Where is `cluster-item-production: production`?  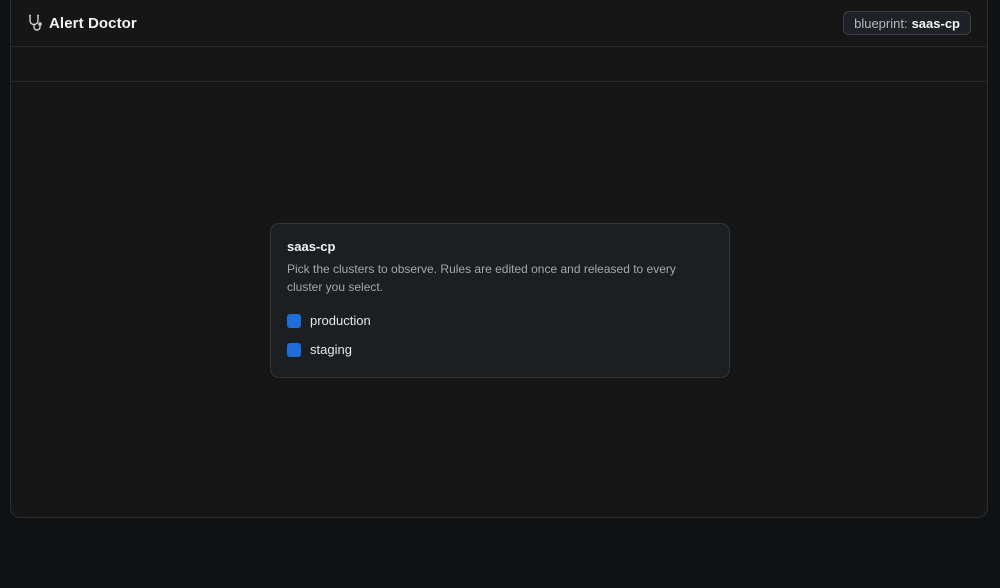
cluster-item-production: production is located at coordinates (500, 320).